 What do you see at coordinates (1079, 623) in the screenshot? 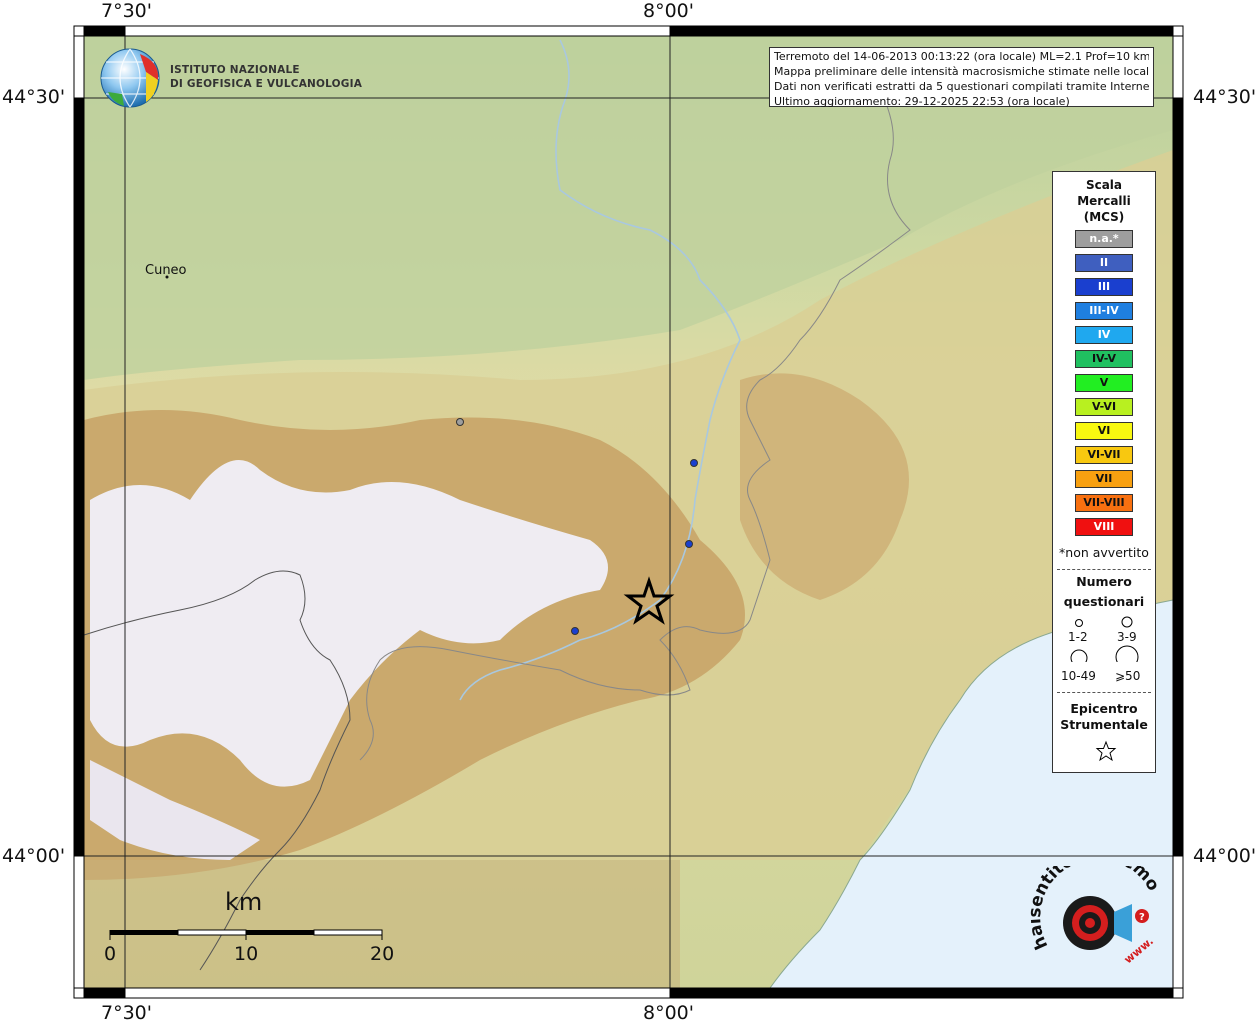
I see `count-symbol-small` at bounding box center [1079, 623].